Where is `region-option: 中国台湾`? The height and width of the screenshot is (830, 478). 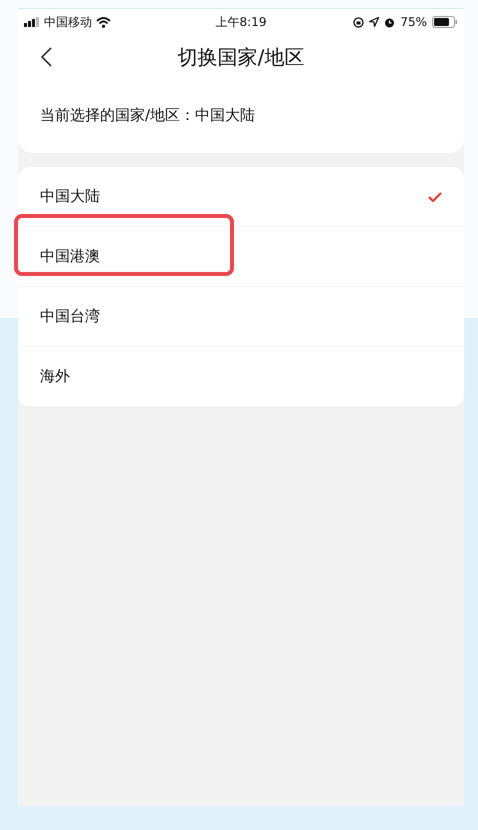
region-option: 中国台湾 is located at coordinates (241, 317).